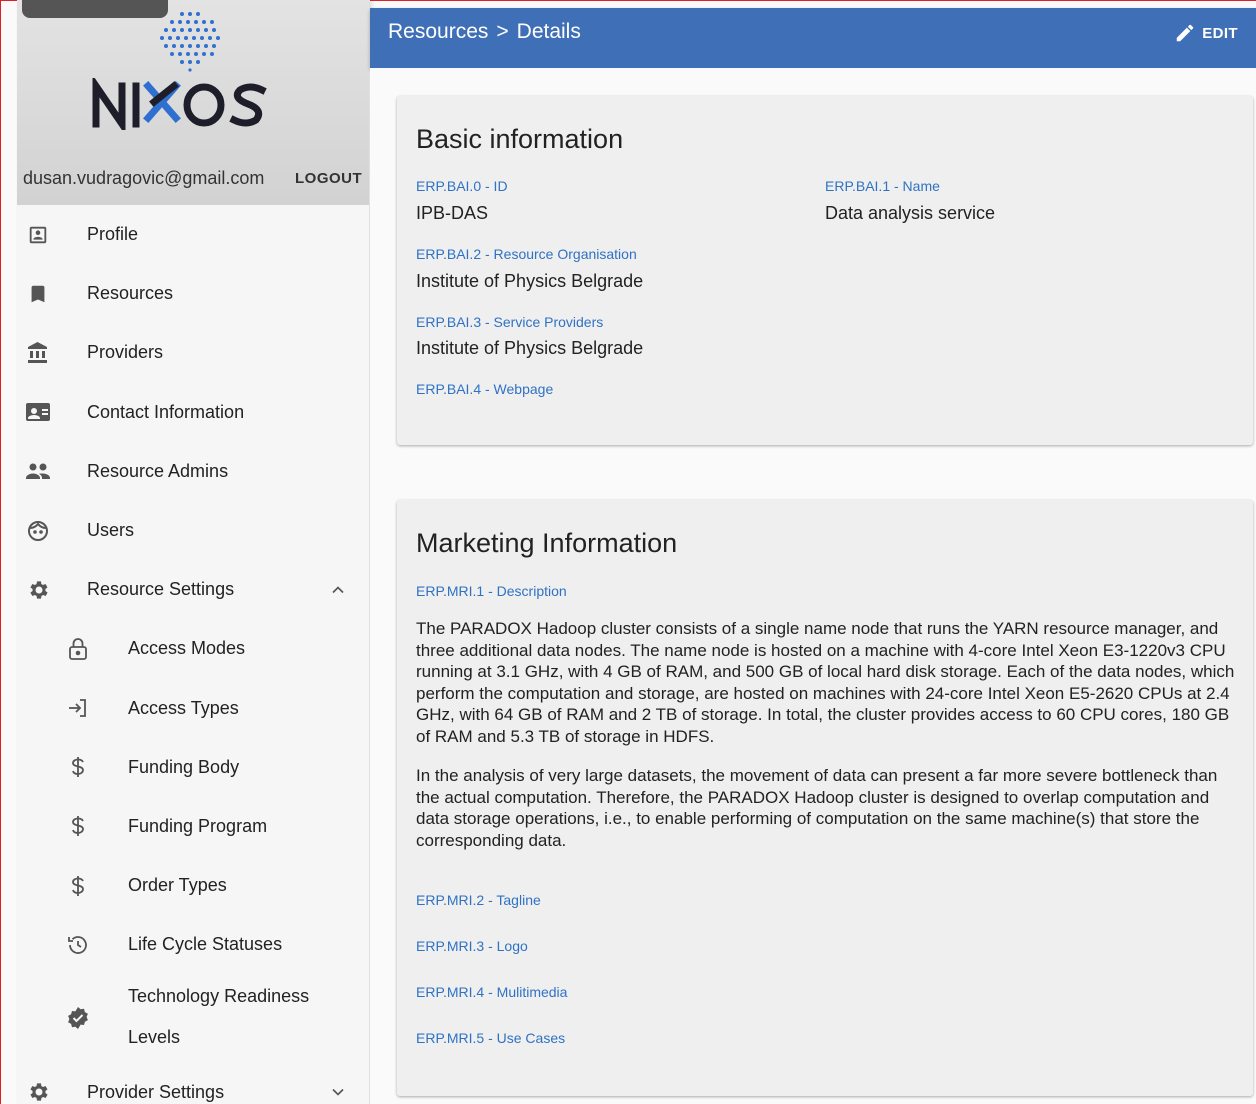  What do you see at coordinates (38, 353) in the screenshot?
I see `bank-icon` at bounding box center [38, 353].